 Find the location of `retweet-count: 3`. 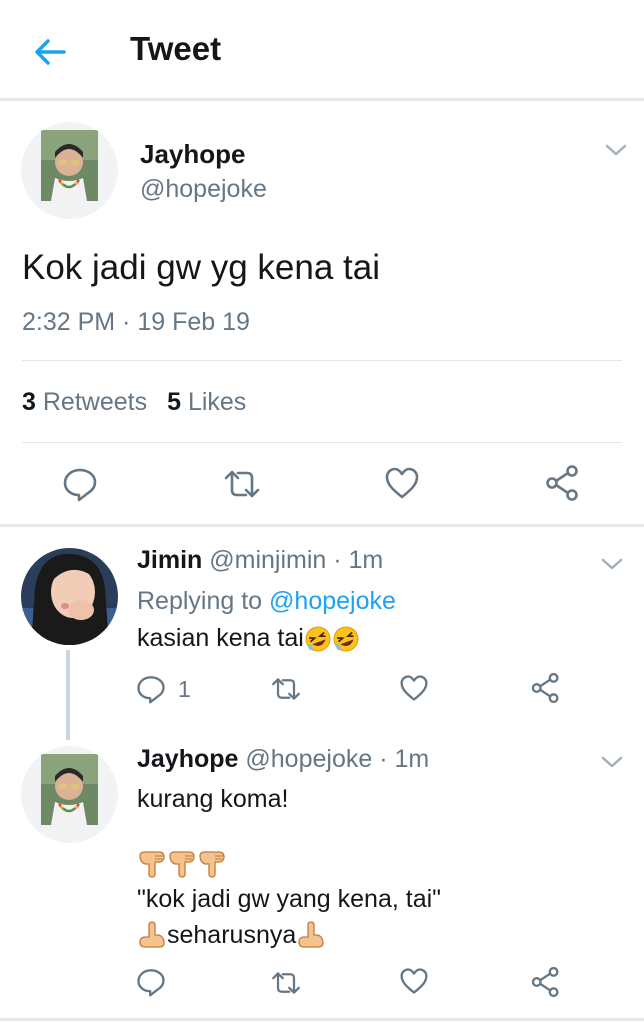

retweet-count: 3 is located at coordinates (29, 402).